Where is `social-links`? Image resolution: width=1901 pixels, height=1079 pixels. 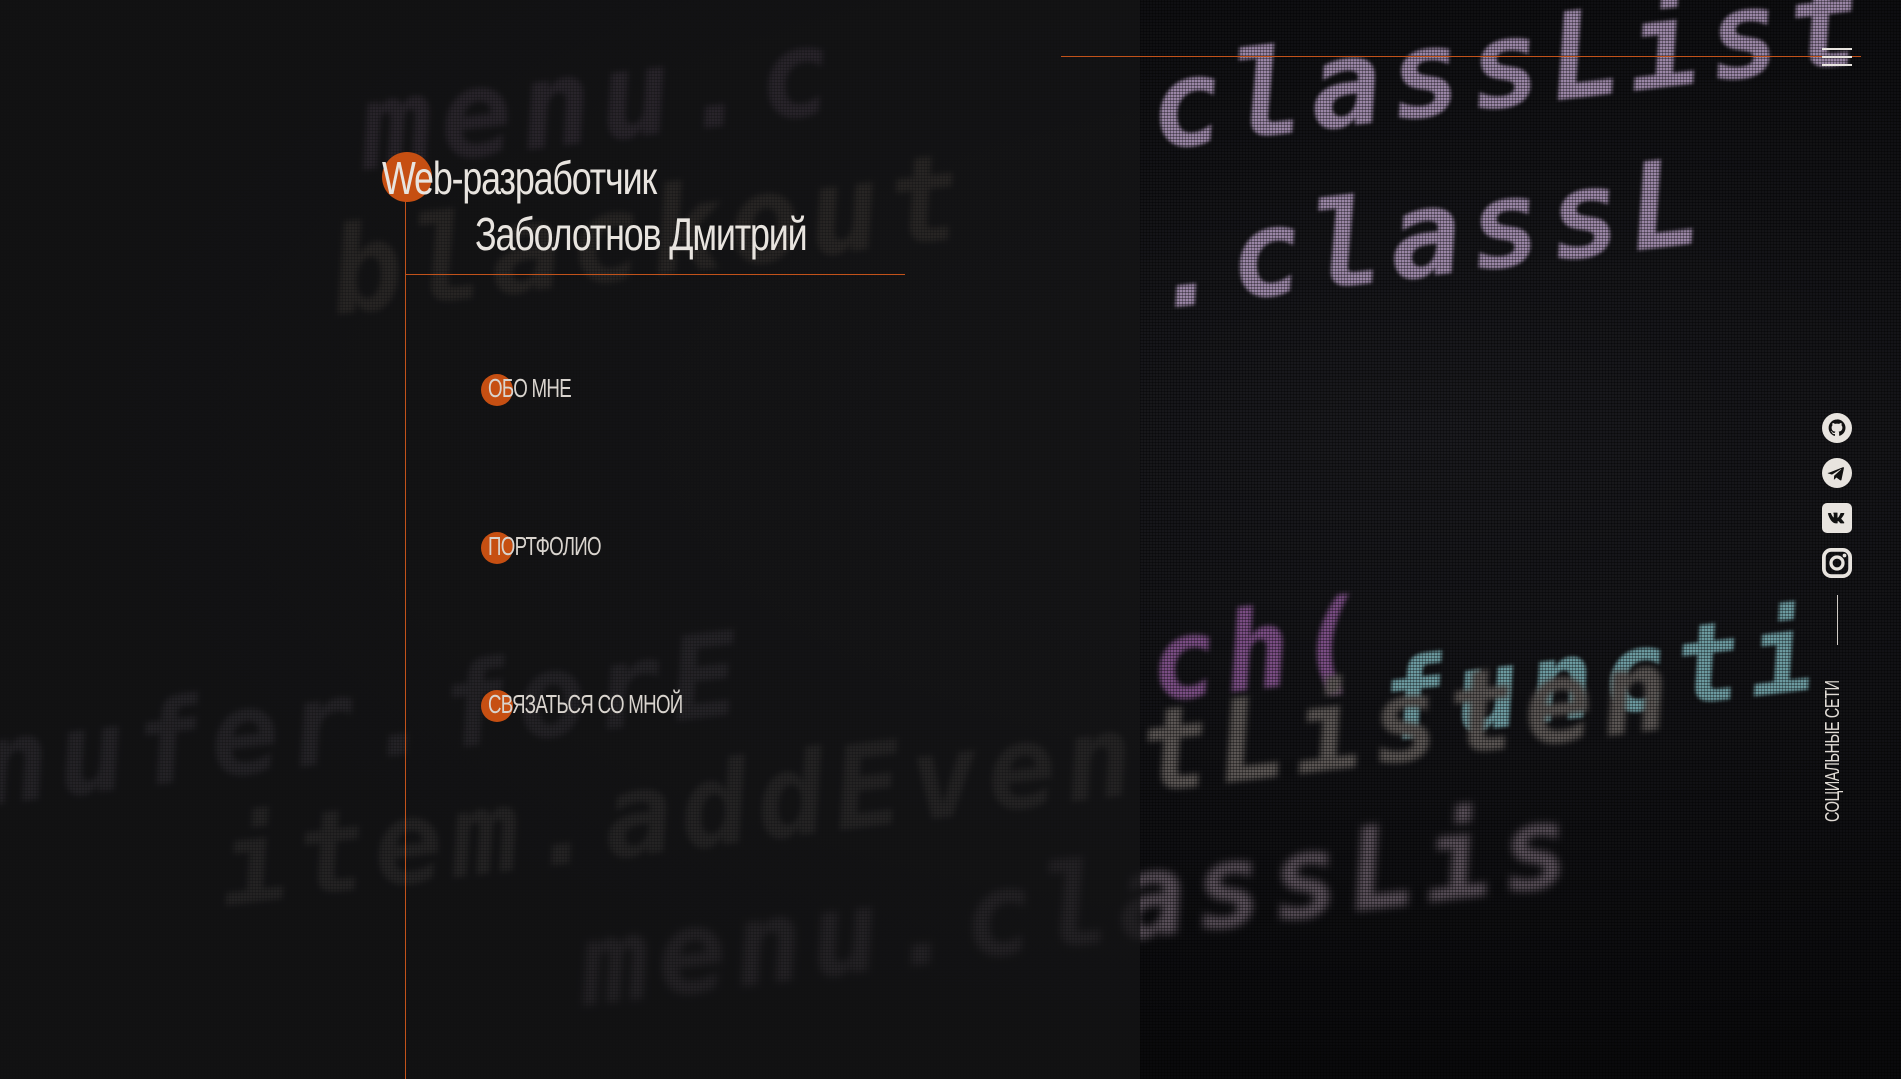
social-links is located at coordinates (1838, 503).